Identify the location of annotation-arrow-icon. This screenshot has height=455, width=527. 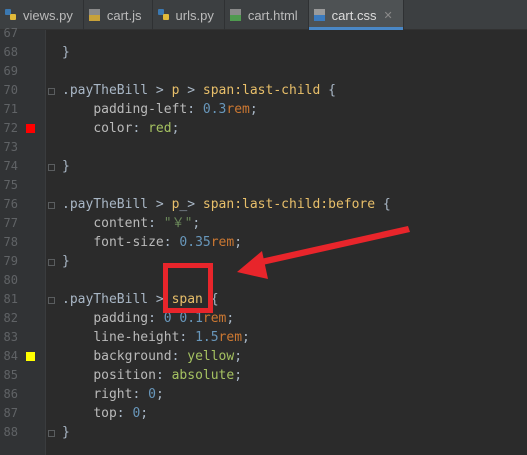
(323, 252).